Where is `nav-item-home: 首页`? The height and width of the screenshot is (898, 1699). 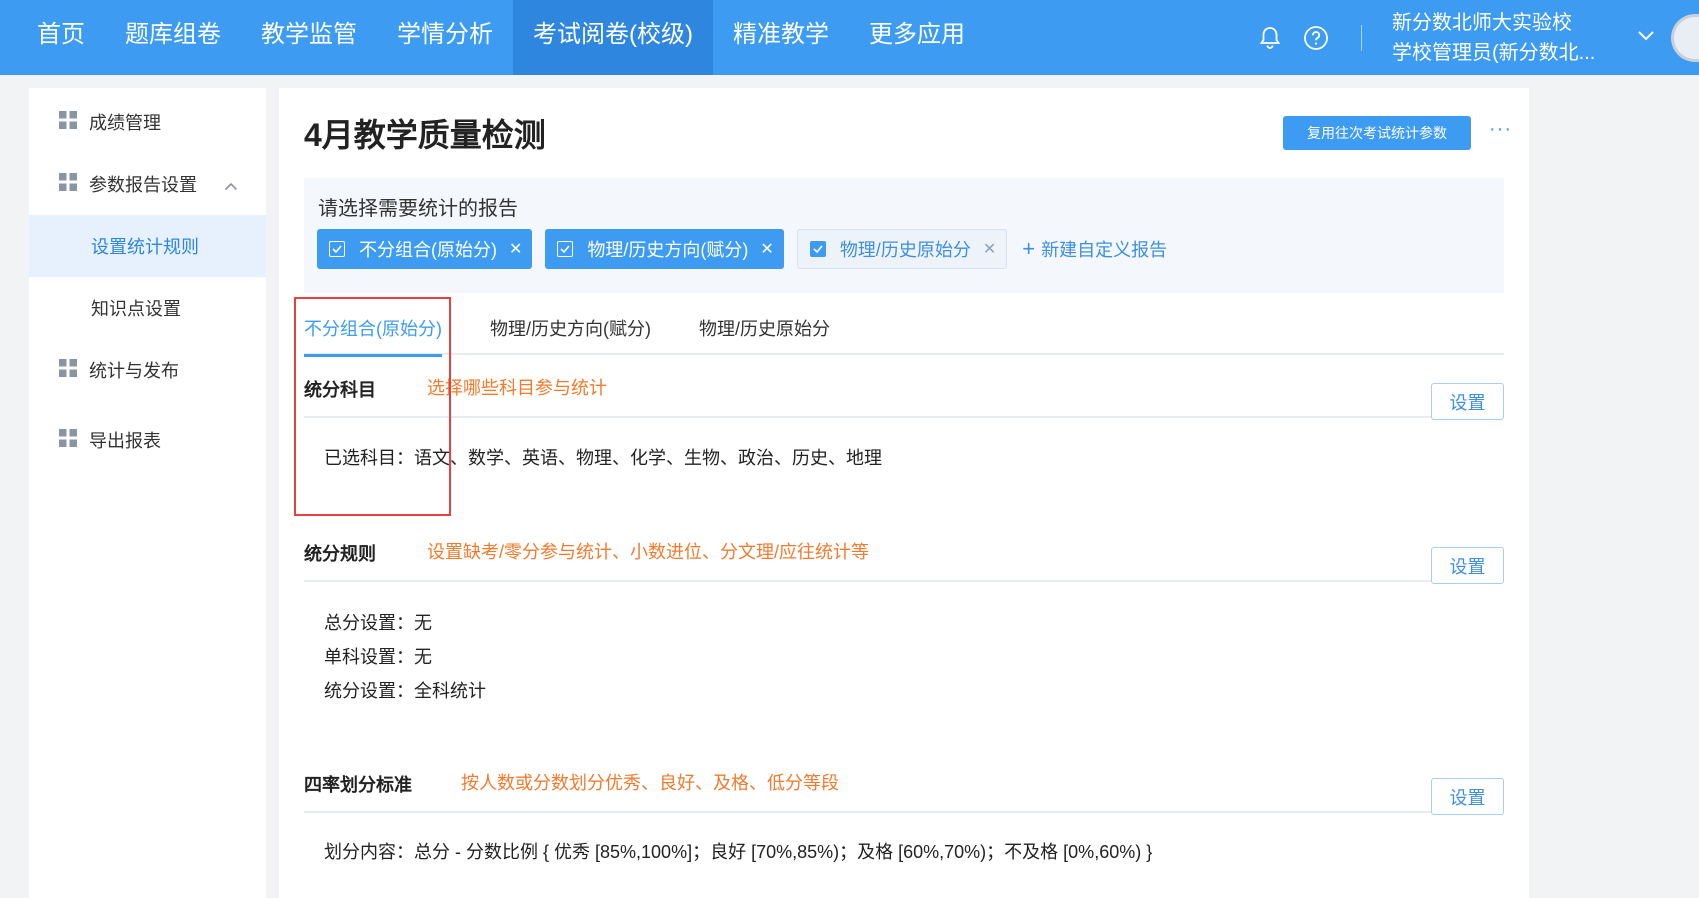 nav-item-home: 首页 is located at coordinates (52, 37).